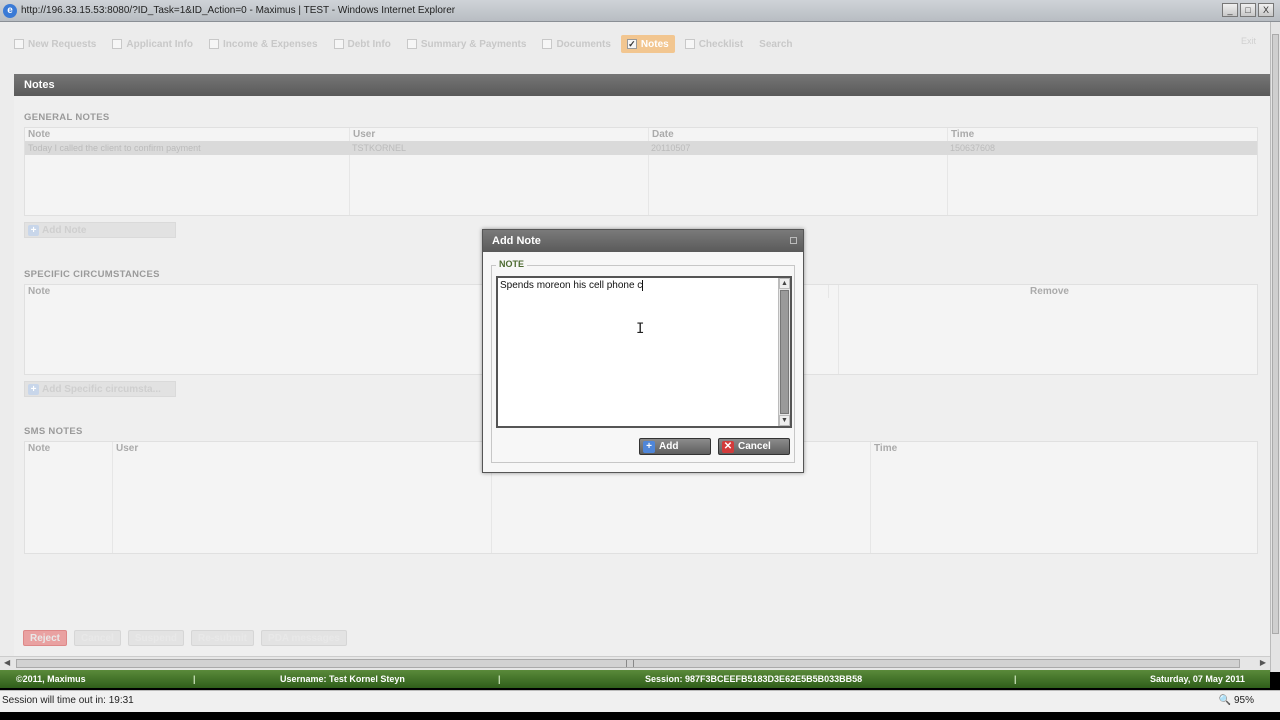 The image size is (1280, 720). I want to click on grid-header: Note User Date Time, so click(641, 134).